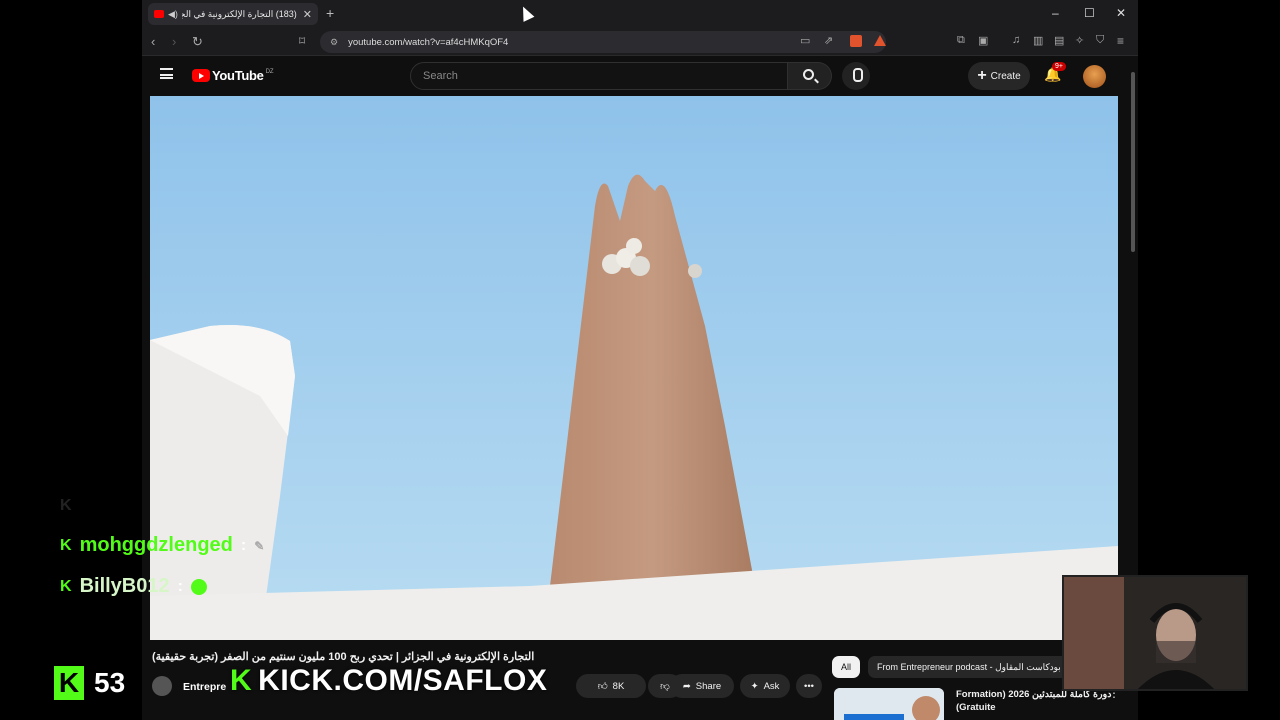 The width and height of the screenshot is (1280, 720). What do you see at coordinates (166, 73) in the screenshot?
I see `hamburger-menu-icon` at bounding box center [166, 73].